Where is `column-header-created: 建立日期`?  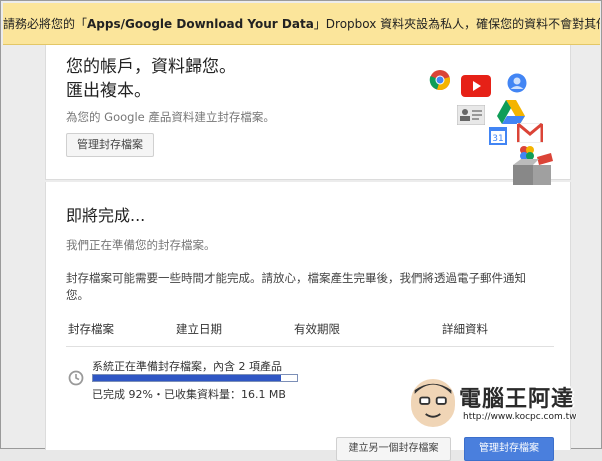 column-header-created: 建立日期 is located at coordinates (199, 329).